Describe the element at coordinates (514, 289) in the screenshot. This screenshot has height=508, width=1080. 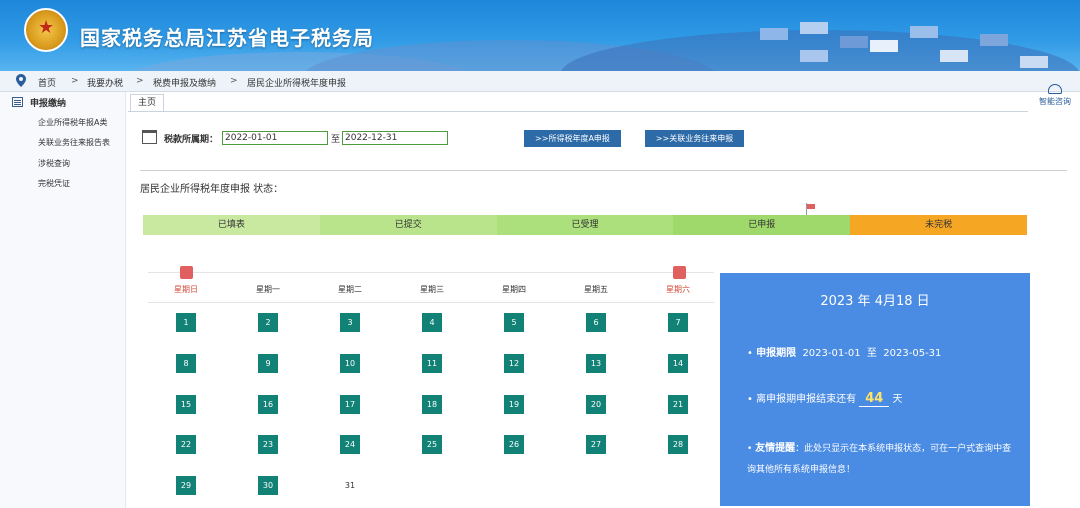
I see `weekday-thu: 星期四` at that location.